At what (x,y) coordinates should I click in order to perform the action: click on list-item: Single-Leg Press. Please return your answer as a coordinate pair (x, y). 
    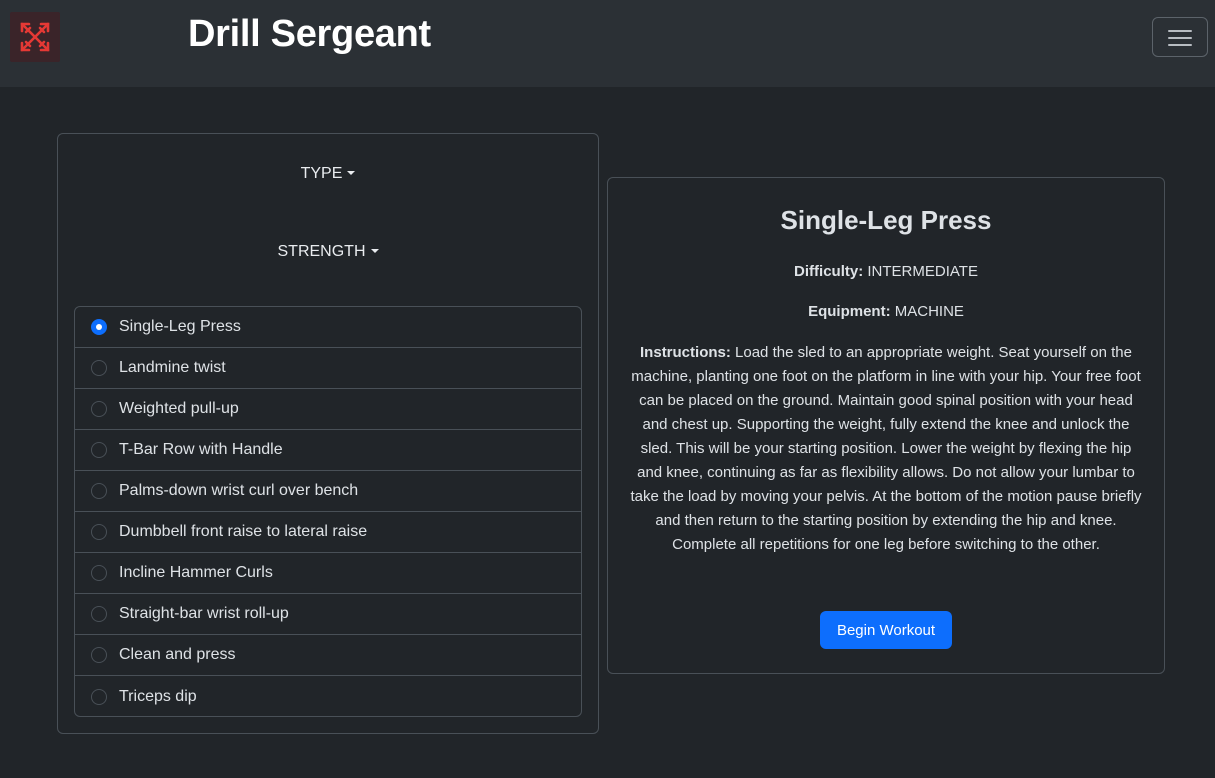
    Looking at the image, I should click on (328, 327).